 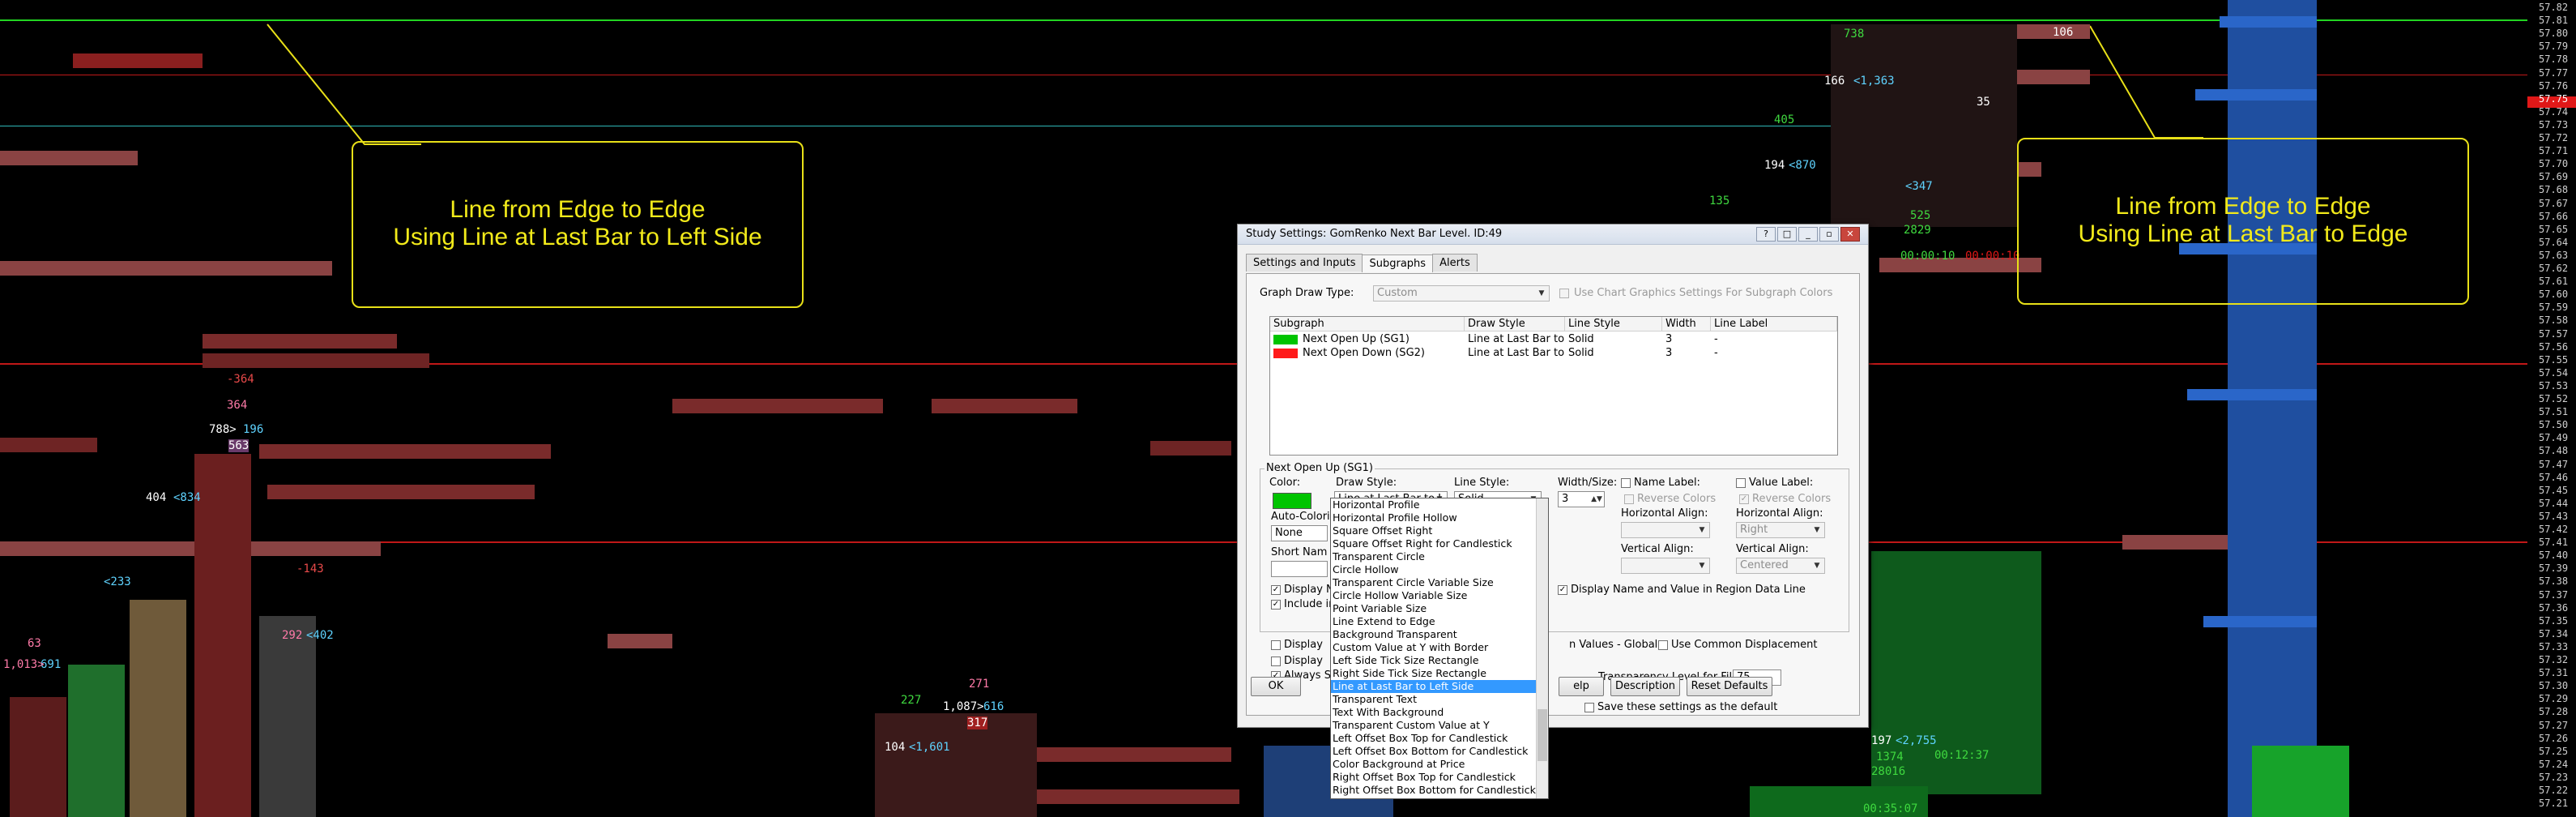 What do you see at coordinates (1582, 499) in the screenshot?
I see `width-size-stepper: 3 ▲▼` at bounding box center [1582, 499].